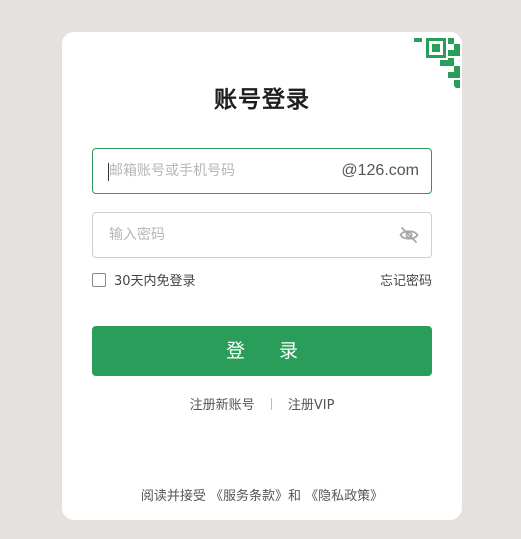 The image size is (521, 539). What do you see at coordinates (222, 405) in the screenshot?
I see `register-account-link: 注册新账号` at bounding box center [222, 405].